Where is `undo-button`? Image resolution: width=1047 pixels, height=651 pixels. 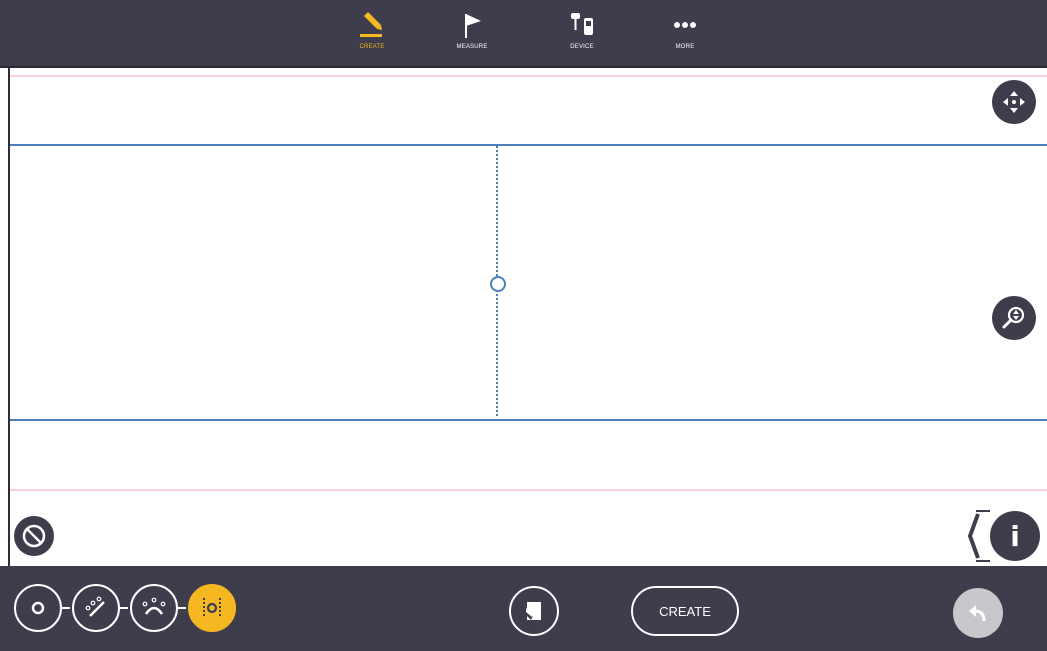
undo-button is located at coordinates (978, 613).